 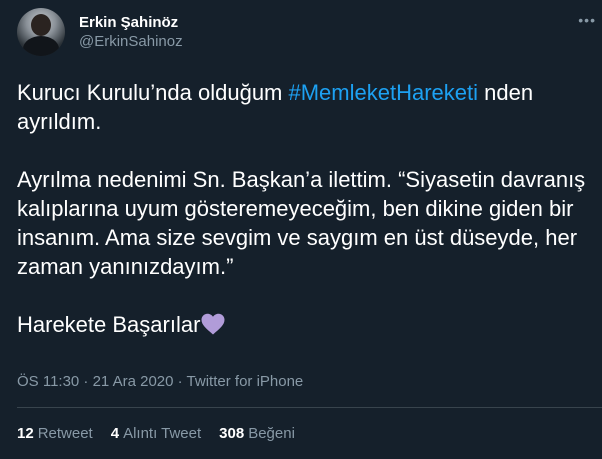 What do you see at coordinates (41, 32) in the screenshot?
I see `avatar` at bounding box center [41, 32].